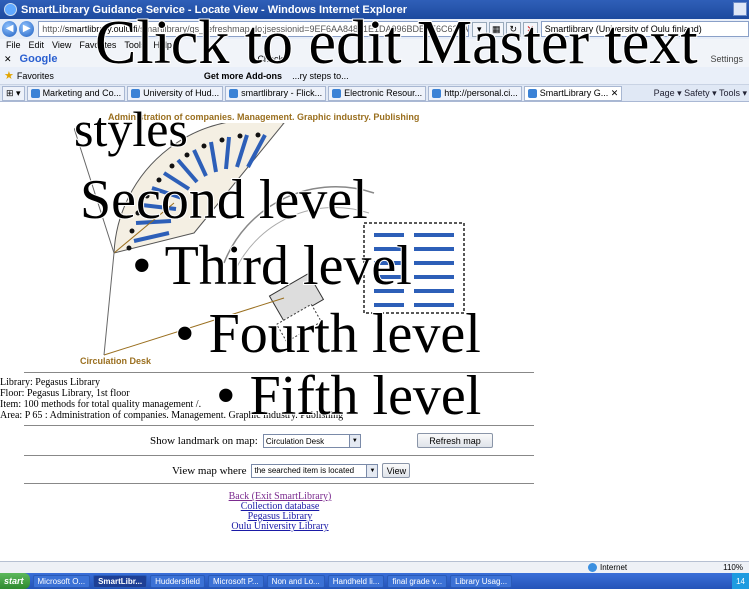 This screenshot has width=749, height=589. What do you see at coordinates (726, 59) in the screenshot?
I see `settings-button: Settings` at bounding box center [726, 59].